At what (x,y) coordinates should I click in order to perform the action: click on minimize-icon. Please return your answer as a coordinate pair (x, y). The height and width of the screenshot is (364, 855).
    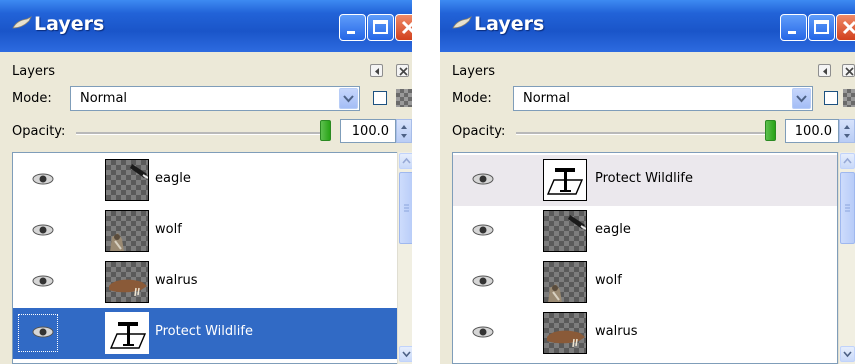
    Looking at the image, I should click on (351, 32).